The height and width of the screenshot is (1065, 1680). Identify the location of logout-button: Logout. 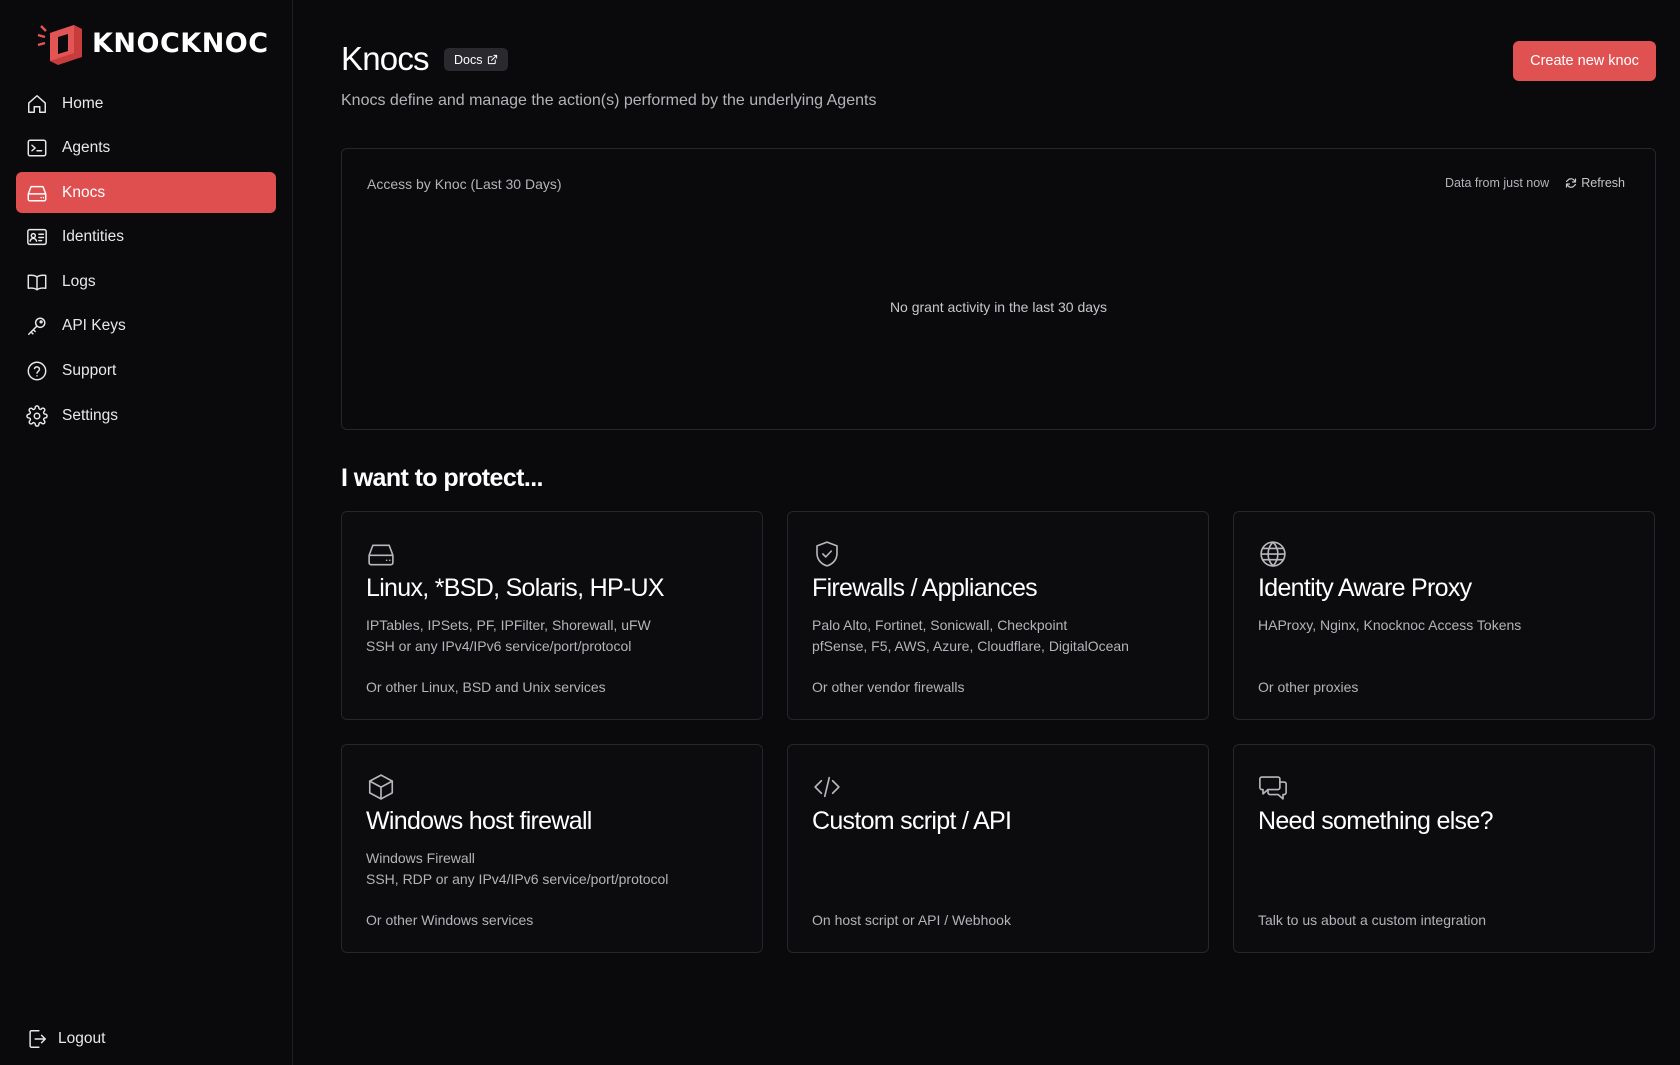
(65, 1039).